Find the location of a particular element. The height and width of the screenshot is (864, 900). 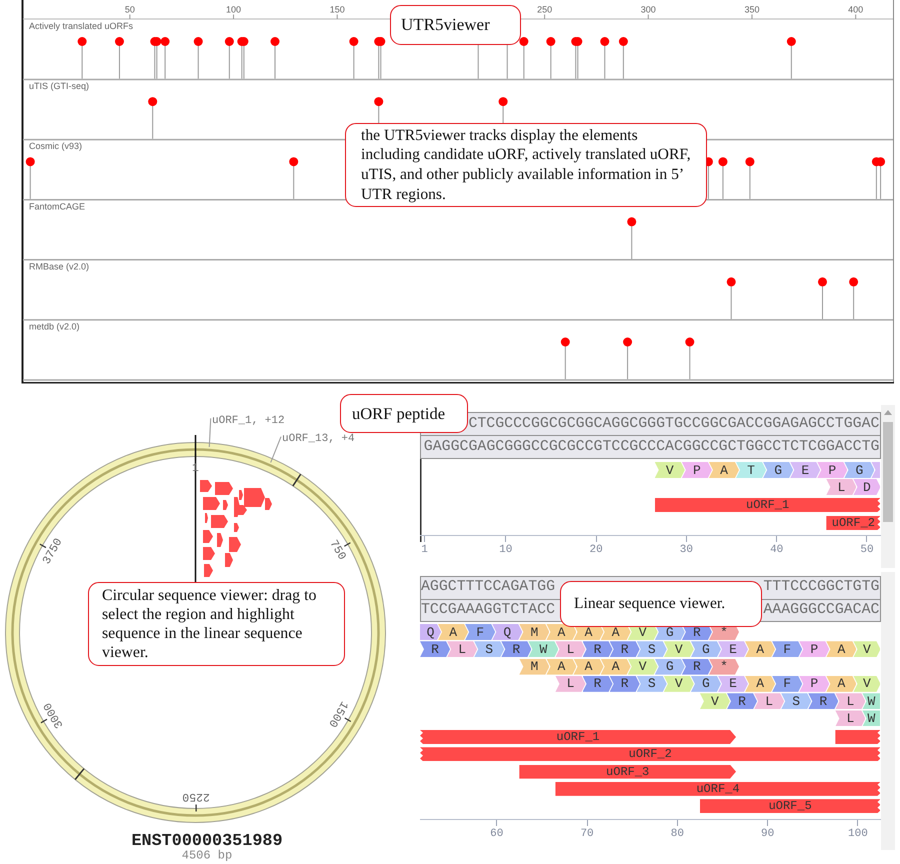

annotation-callout: uORF peptide is located at coordinates (404, 413).